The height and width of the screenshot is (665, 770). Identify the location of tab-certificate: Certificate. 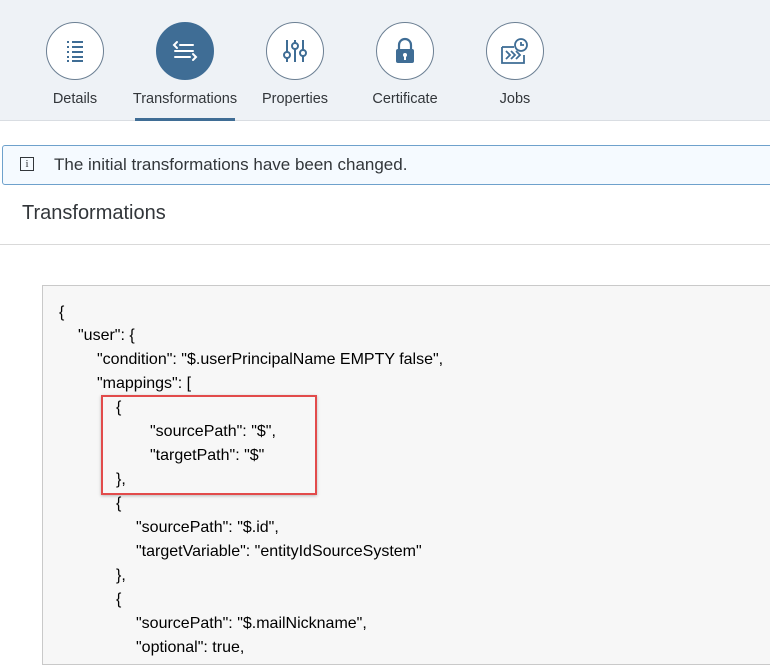
(405, 71).